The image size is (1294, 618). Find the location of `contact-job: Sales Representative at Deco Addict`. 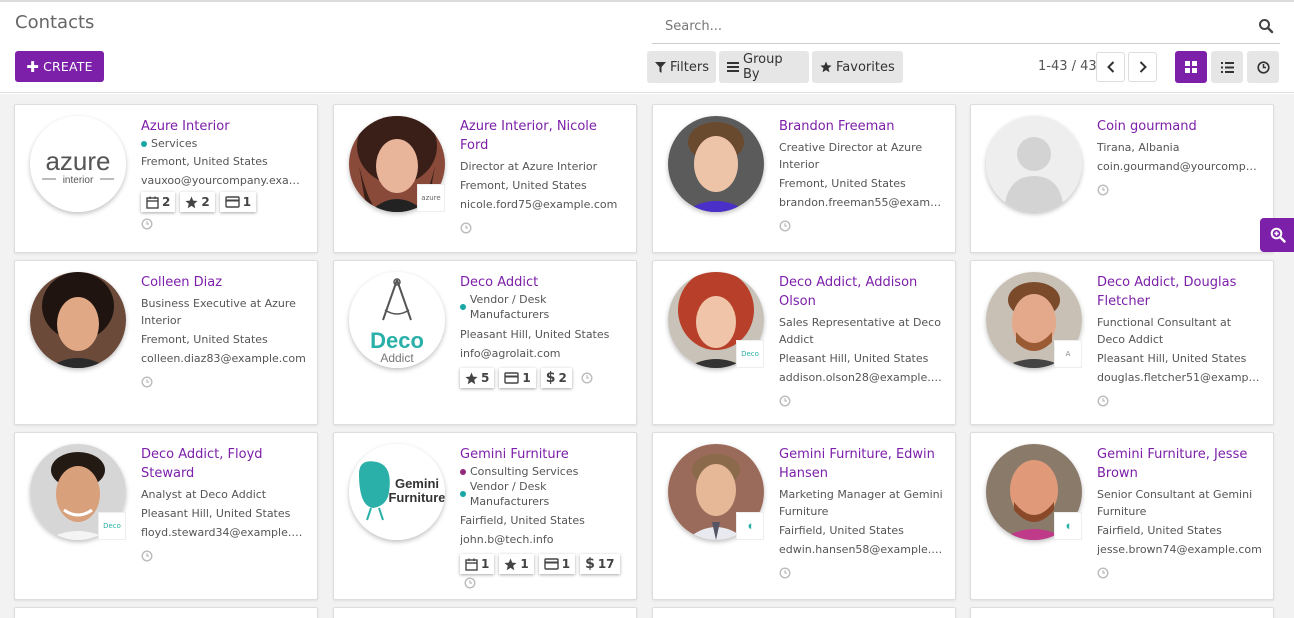

contact-job: Sales Representative at Deco Addict is located at coordinates (860, 331).